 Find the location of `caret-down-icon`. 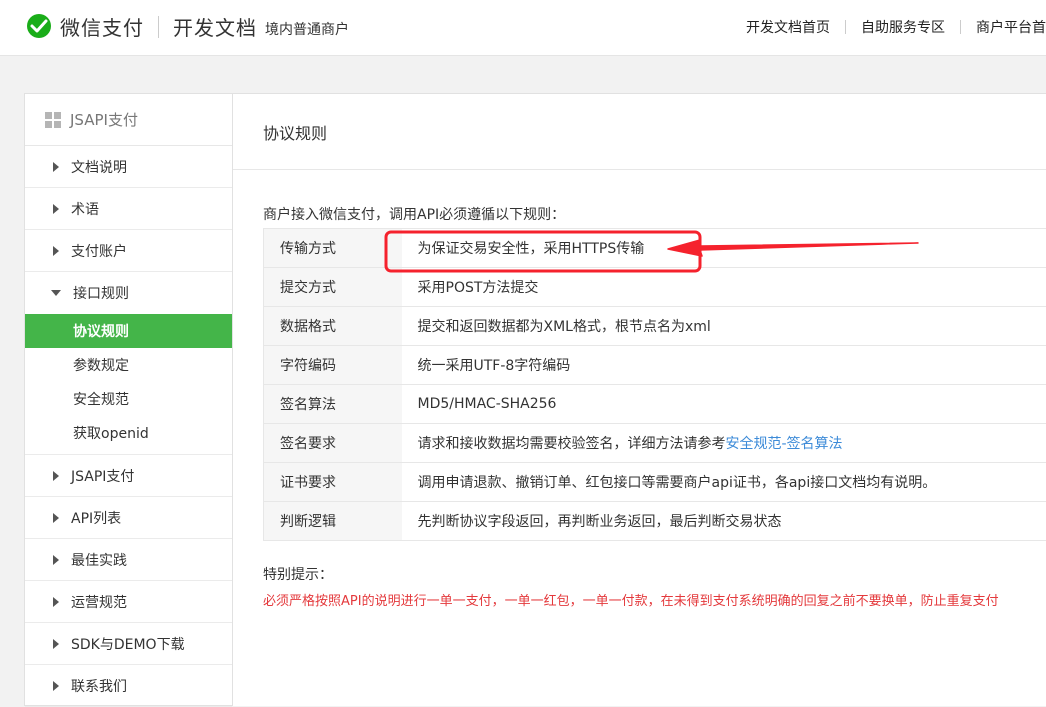

caret-down-icon is located at coordinates (56, 293).